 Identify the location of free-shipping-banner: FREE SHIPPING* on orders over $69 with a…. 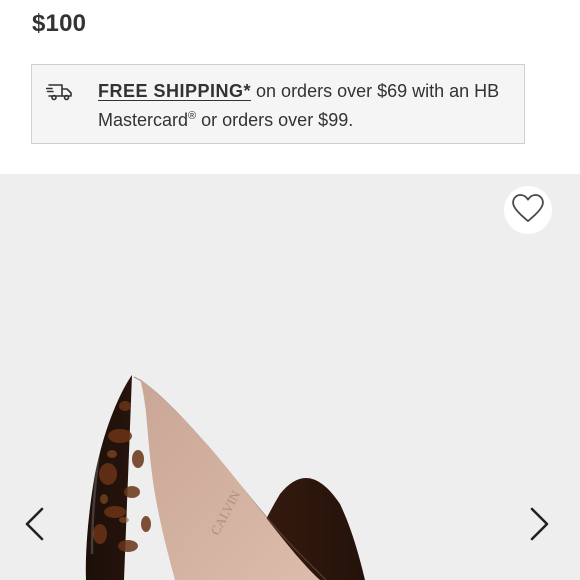
(278, 104).